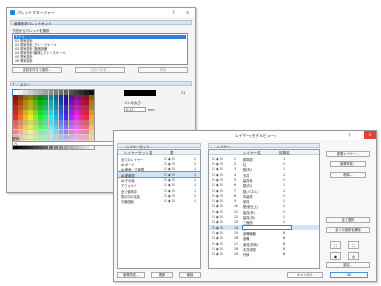 The image size is (381, 286). I want to click on layer-name-edit-field, so click(267, 227).